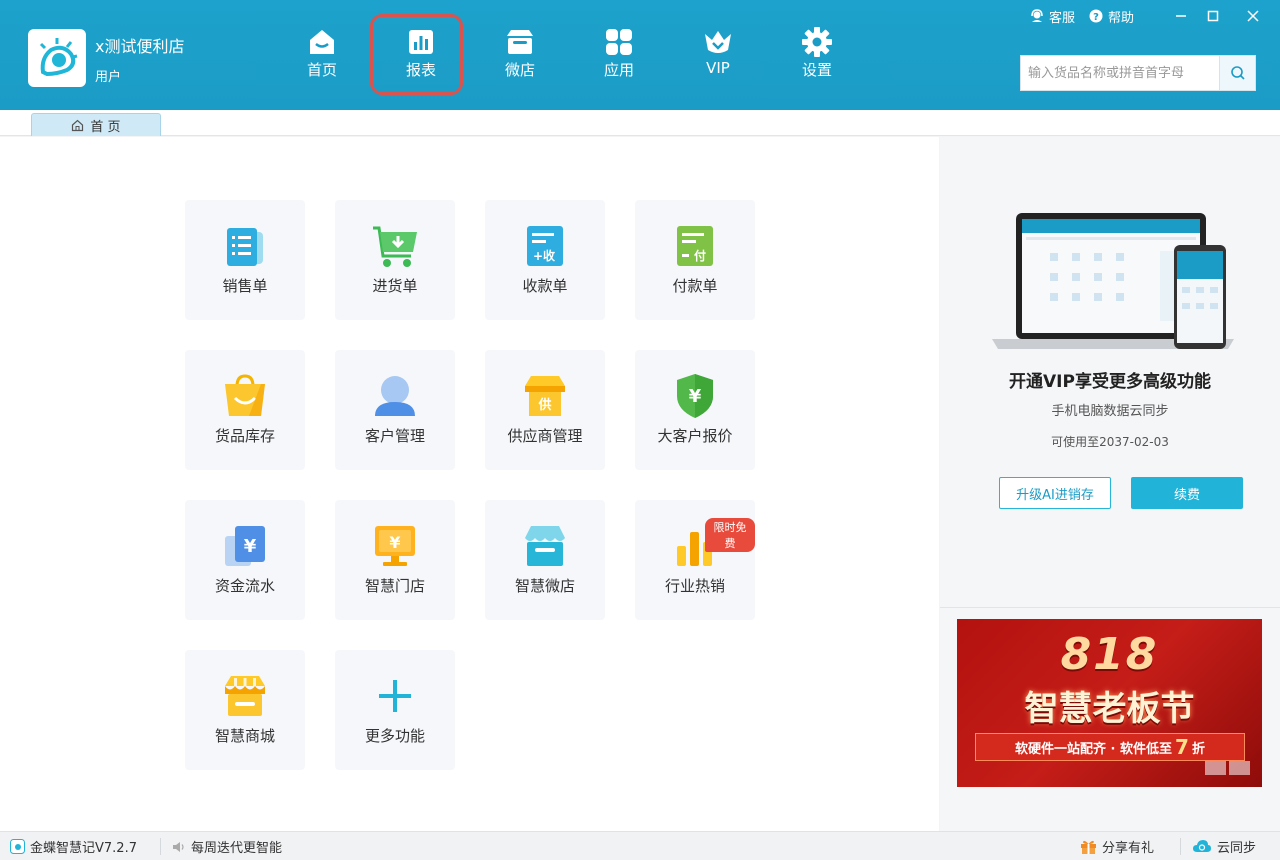  I want to click on vip-title: 开通VIP享受更多高级功能, so click(1110, 382).